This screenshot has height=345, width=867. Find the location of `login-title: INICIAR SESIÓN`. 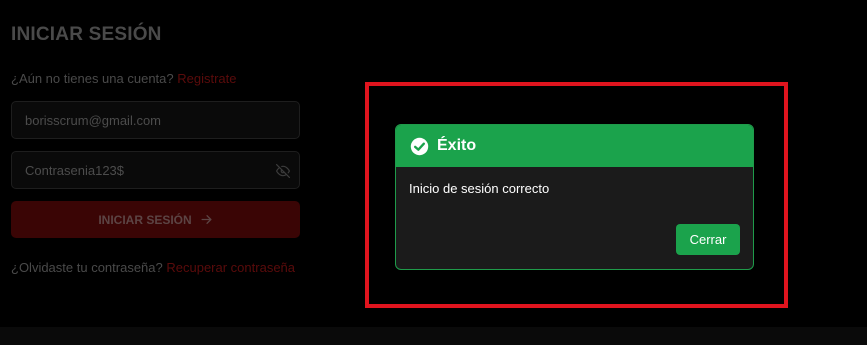

login-title: INICIAR SESIÓN is located at coordinates (86, 34).